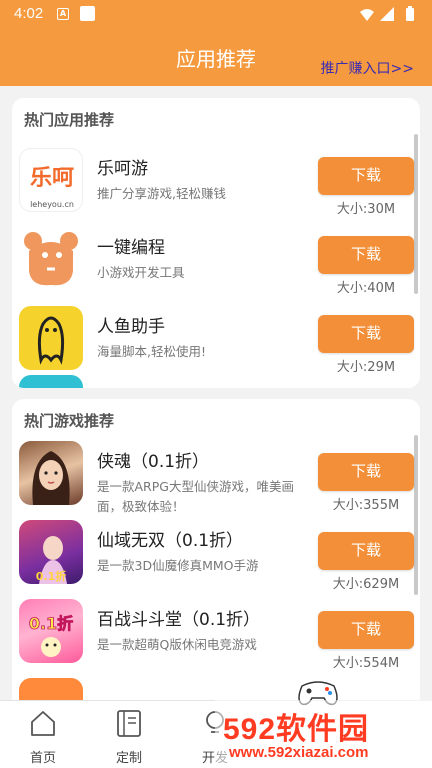 This screenshot has height=768, width=432. I want to click on section-title-hot-apps: 热门应用推荐, so click(69, 120).